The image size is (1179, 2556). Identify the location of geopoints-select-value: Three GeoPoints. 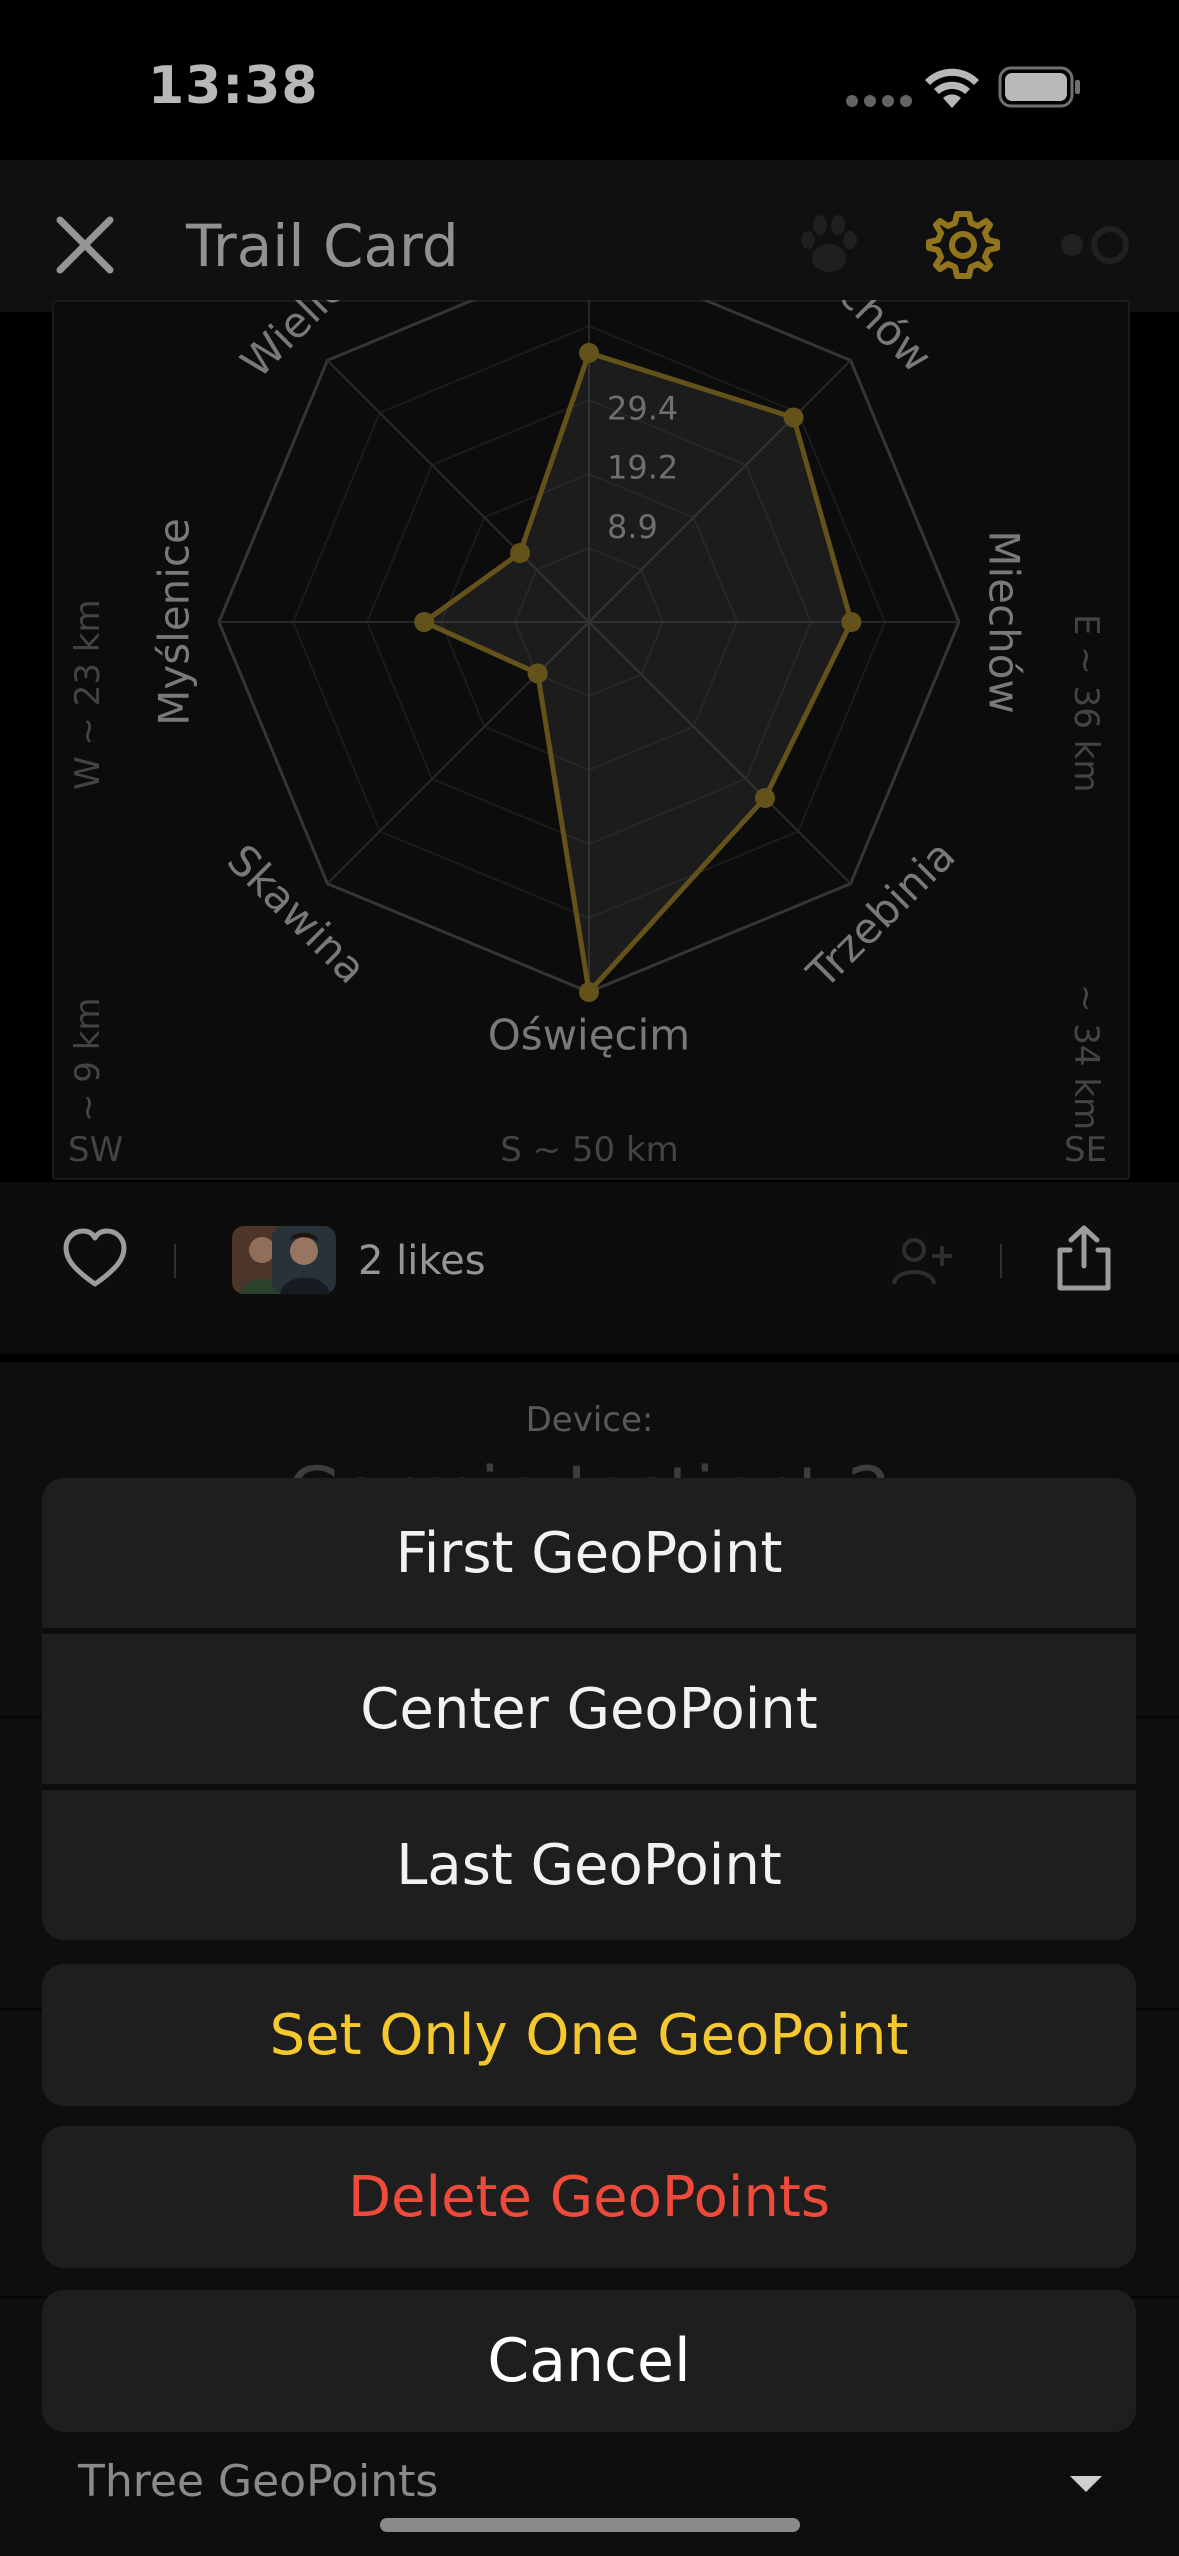
(258, 2481).